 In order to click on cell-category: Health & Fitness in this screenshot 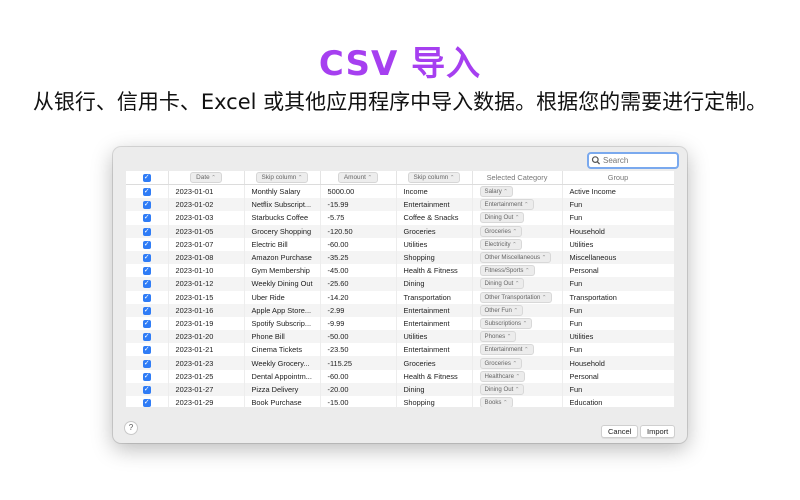, I will do `click(434, 376)`.